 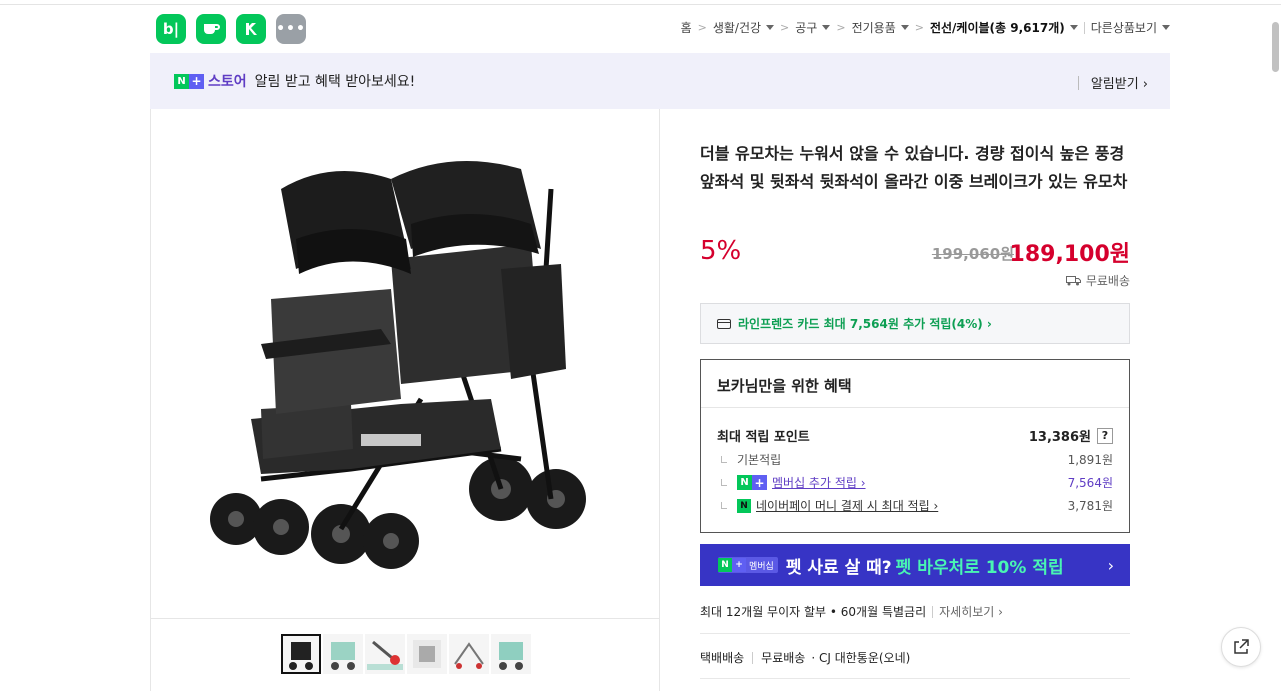 What do you see at coordinates (806, 28) in the screenshot?
I see `breadcrumb-label: 공구` at bounding box center [806, 28].